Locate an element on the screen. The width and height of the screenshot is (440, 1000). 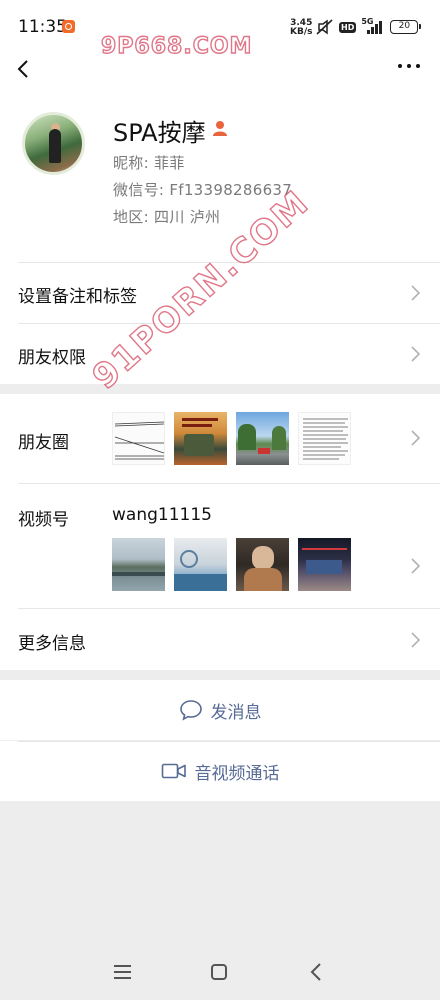
network-speed: 3.45 KB/s is located at coordinates (301, 28).